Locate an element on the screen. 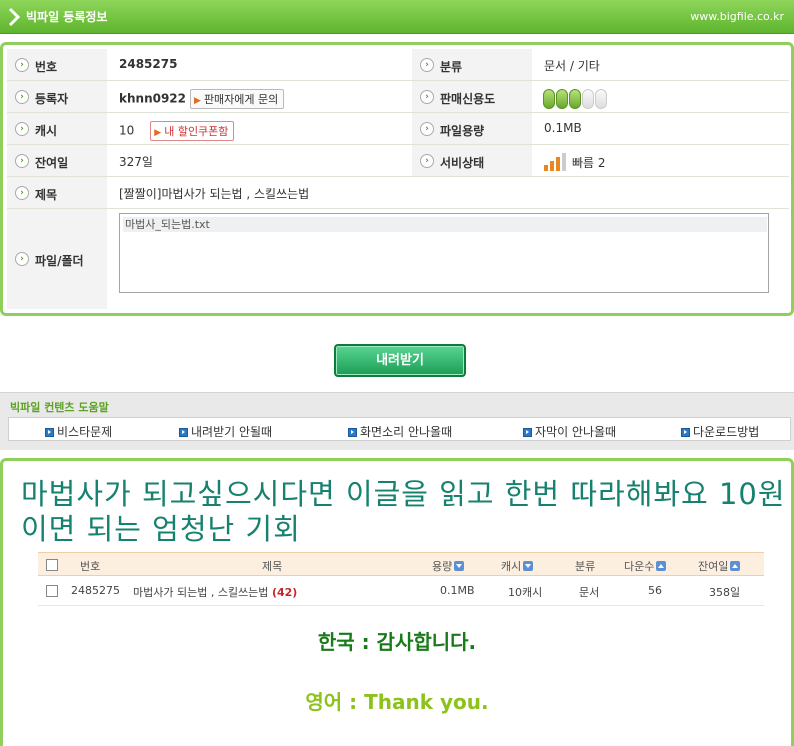 This screenshot has width=794, height=746. label-cell: › 파일/폴더 is located at coordinates (57, 259).